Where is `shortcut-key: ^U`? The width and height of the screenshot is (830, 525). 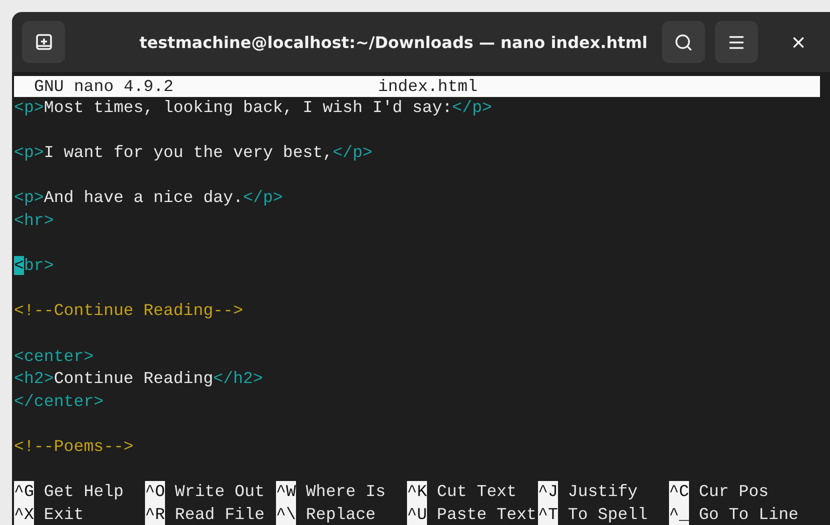
shortcut-key: ^U is located at coordinates (417, 514).